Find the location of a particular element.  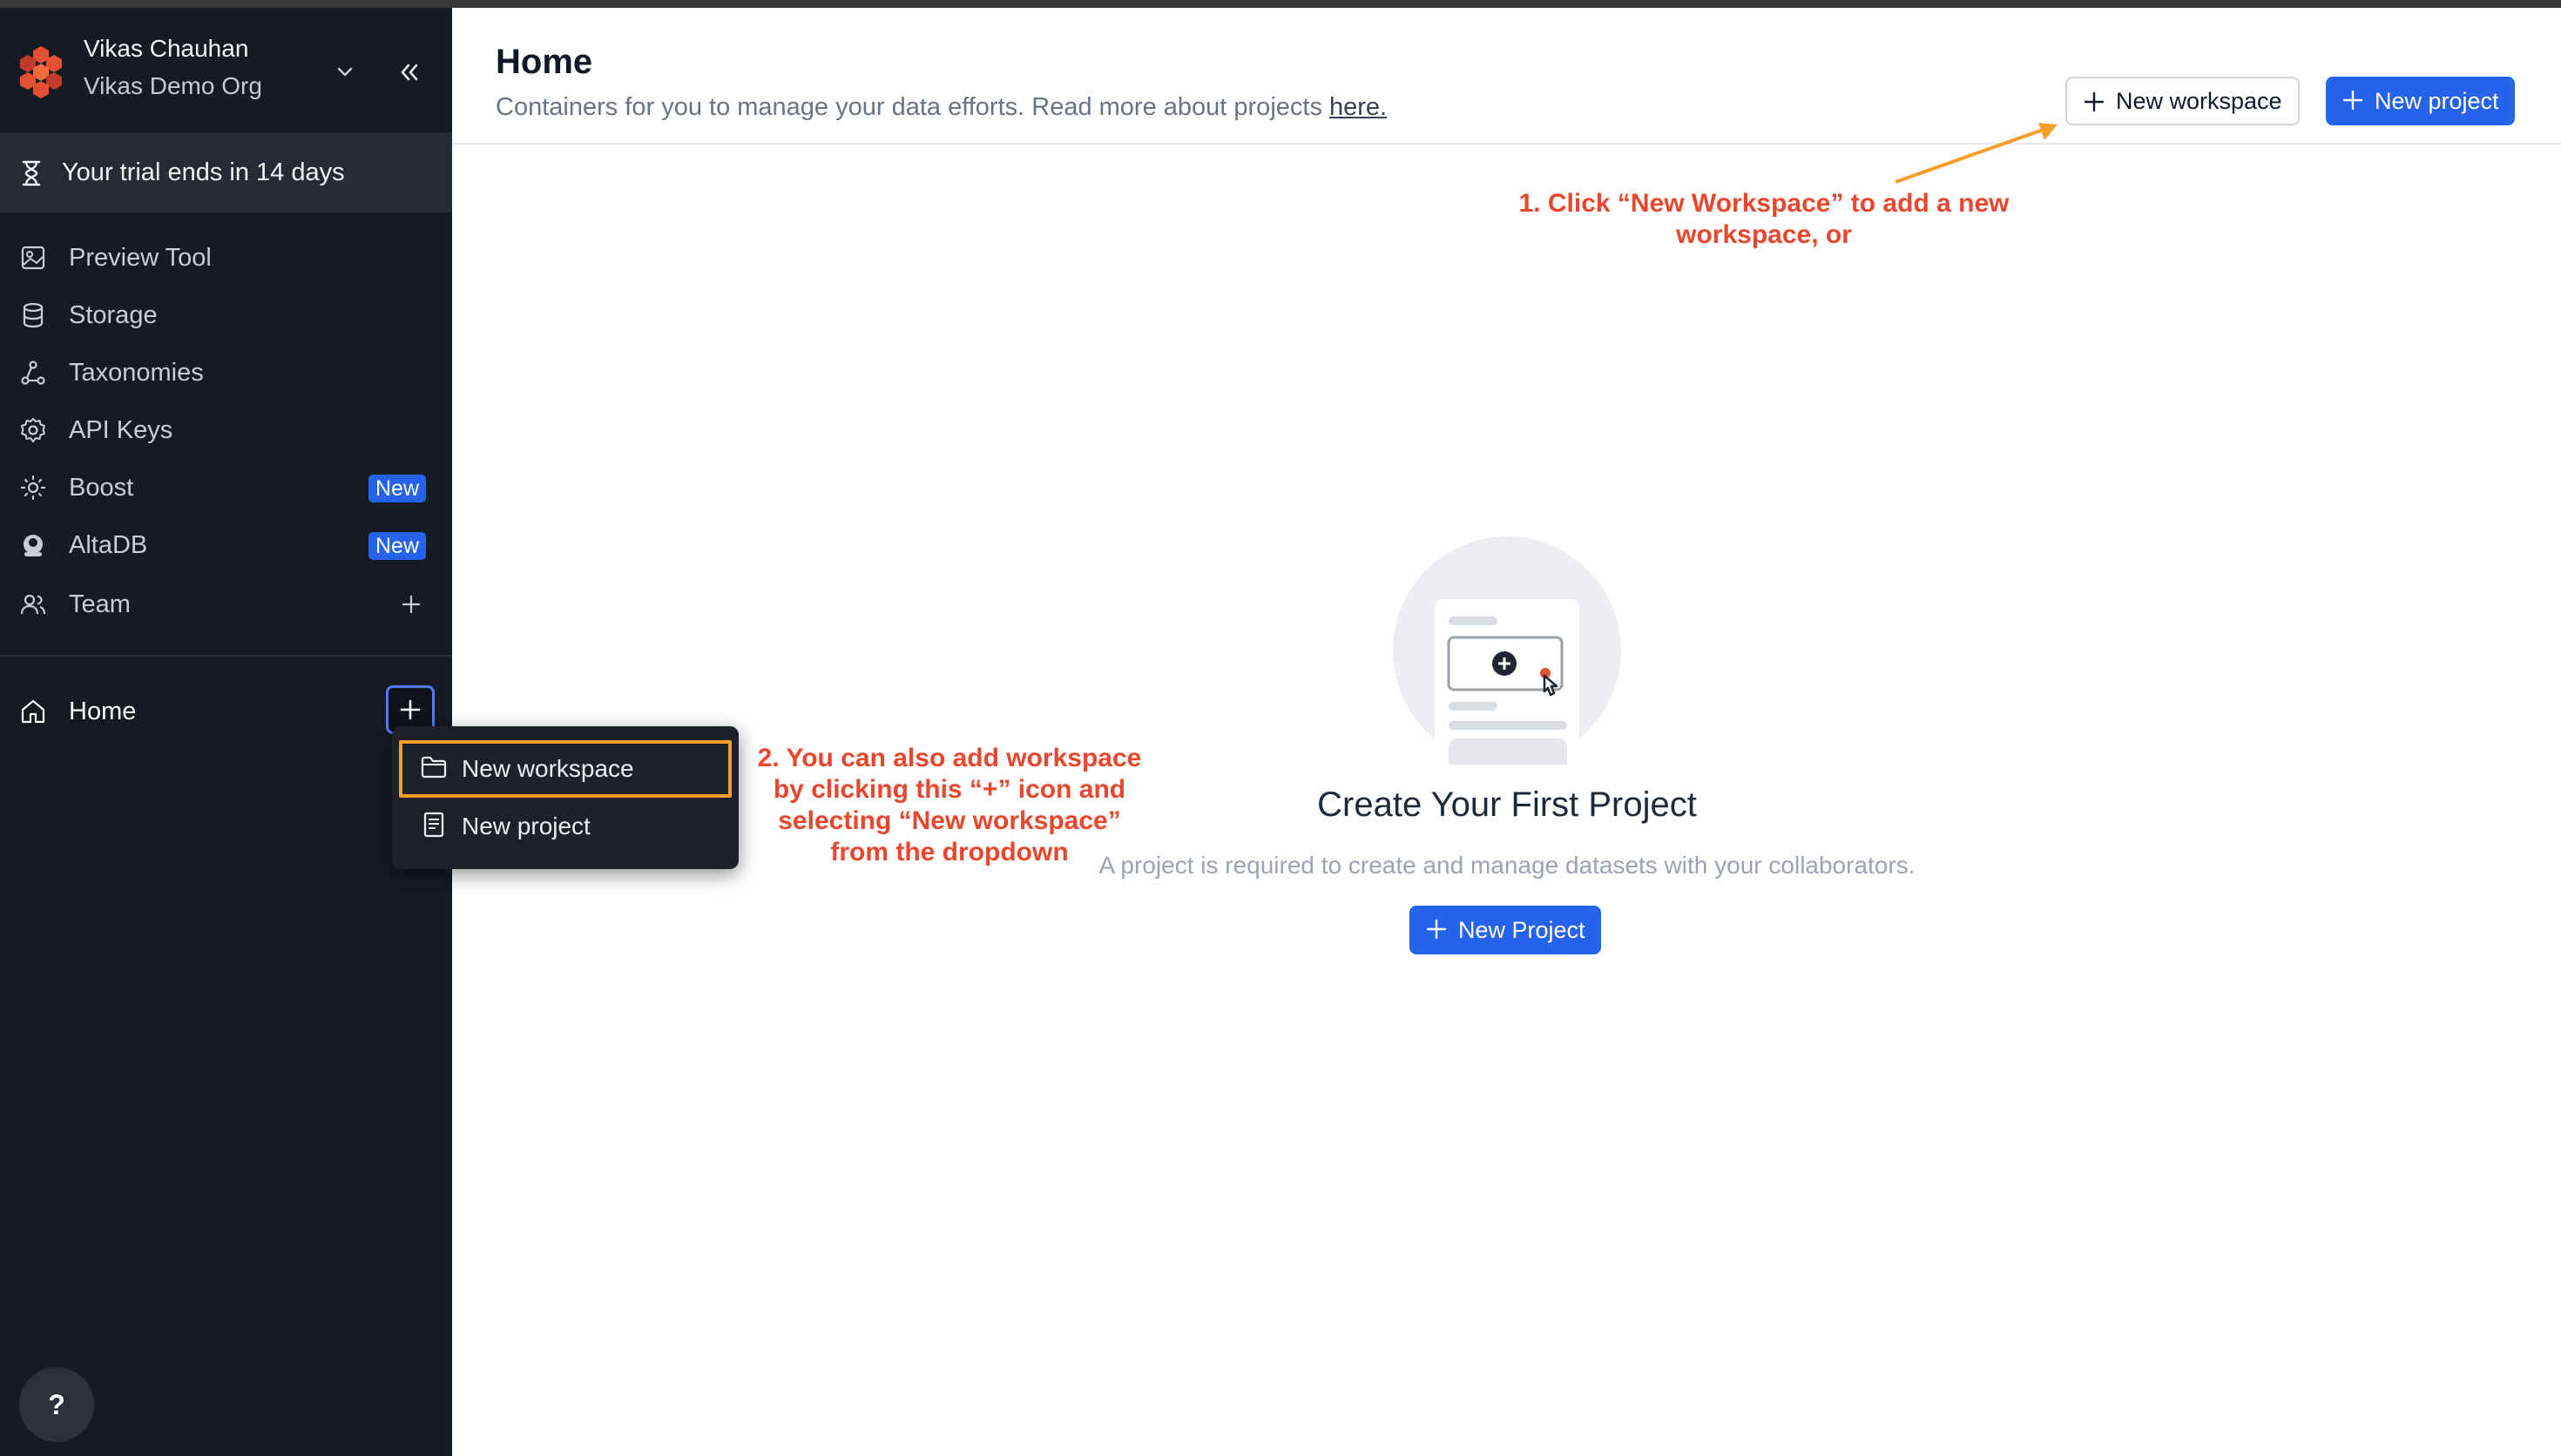

sidebar-item-label: Boost is located at coordinates (101, 488).